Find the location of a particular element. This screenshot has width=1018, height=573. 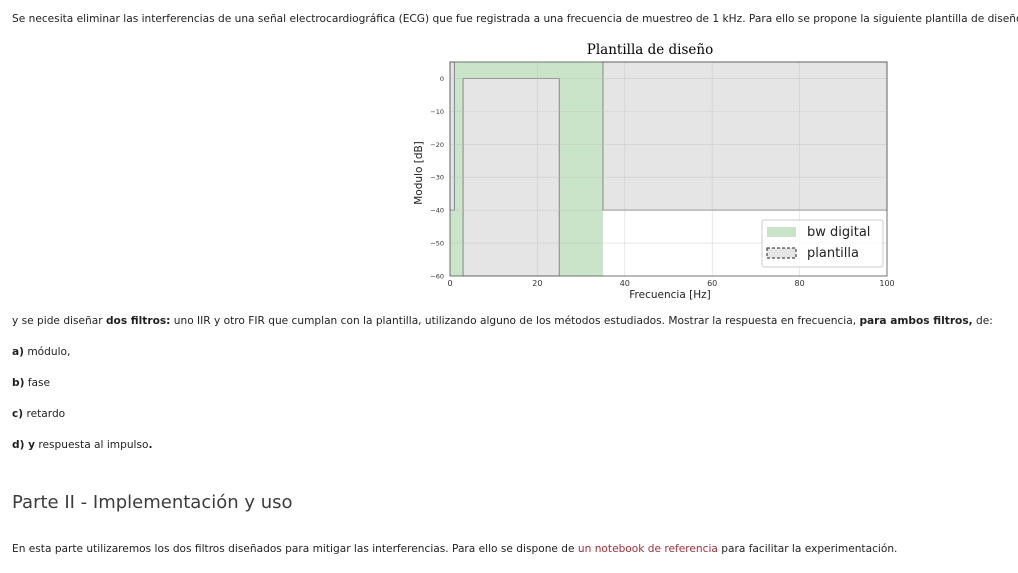

y-tick-label: −20 is located at coordinates (437, 145).